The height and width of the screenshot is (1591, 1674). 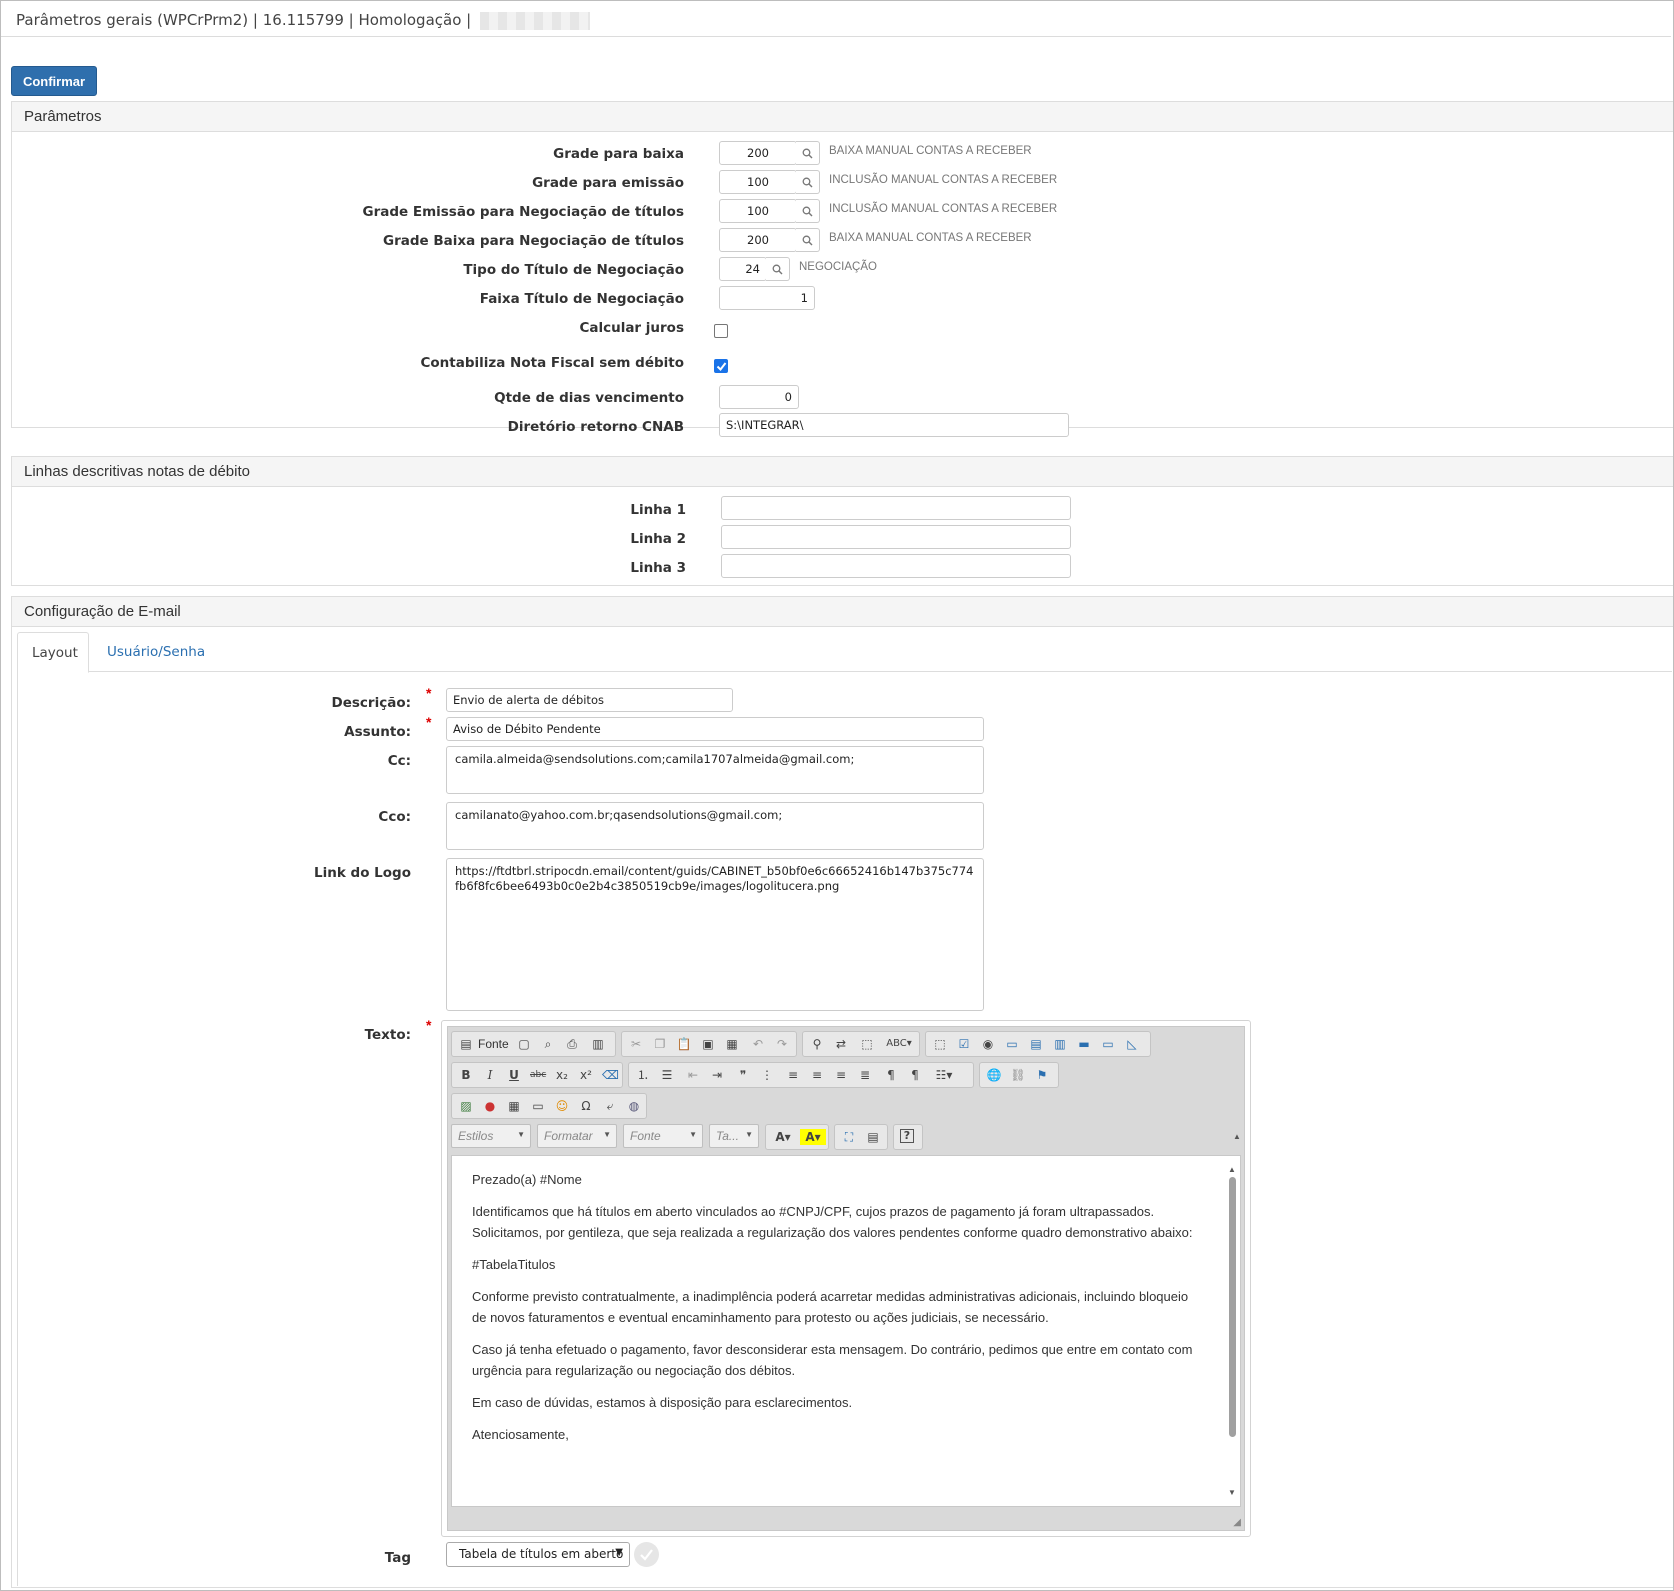 I want to click on radio-icon: ◉, so click(x=988, y=1044).